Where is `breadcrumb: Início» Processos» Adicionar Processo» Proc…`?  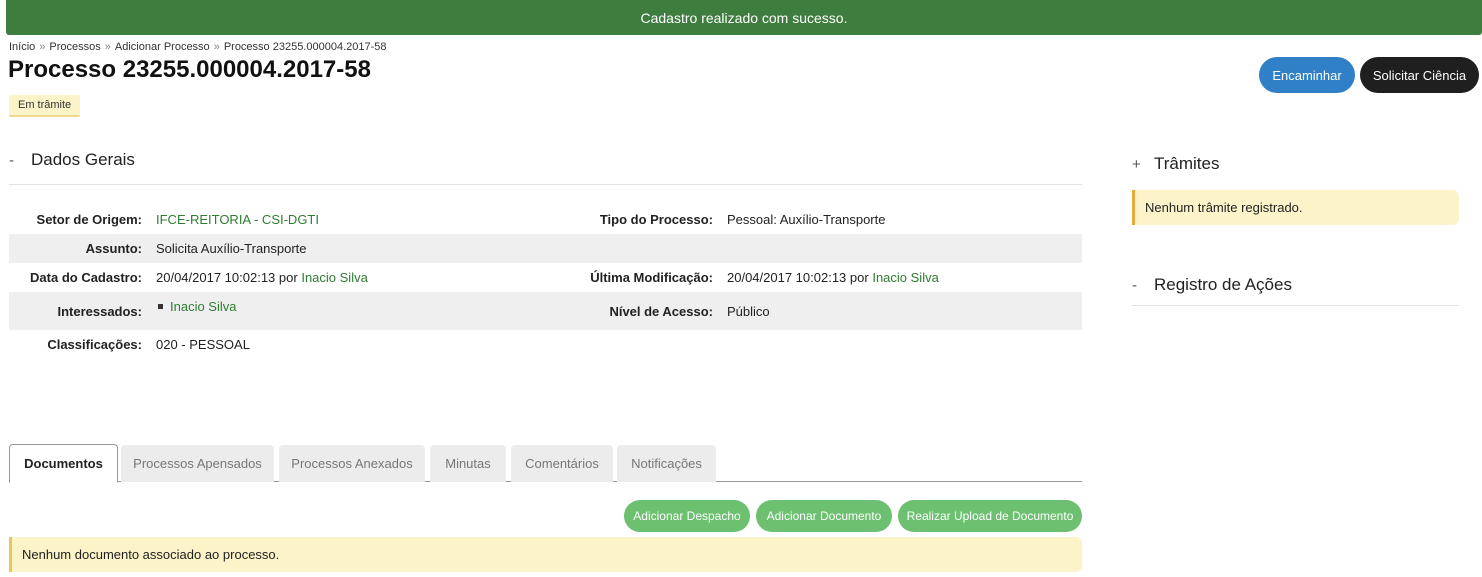
breadcrumb: Início» Processos» Adicionar Processo» Proc… is located at coordinates (198, 47).